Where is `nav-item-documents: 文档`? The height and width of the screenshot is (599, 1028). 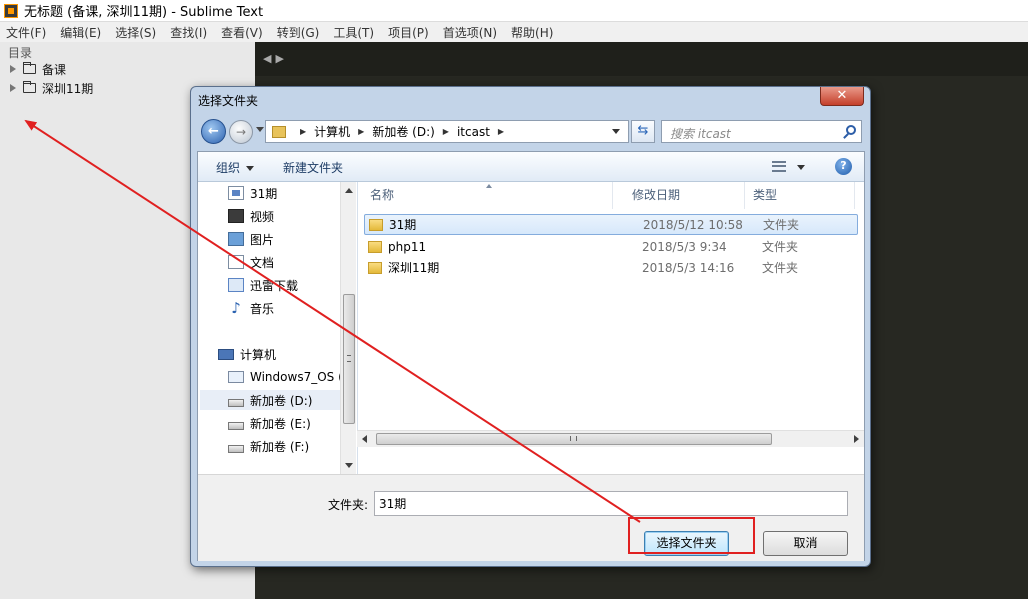 nav-item-documents: 文档 is located at coordinates (251, 262).